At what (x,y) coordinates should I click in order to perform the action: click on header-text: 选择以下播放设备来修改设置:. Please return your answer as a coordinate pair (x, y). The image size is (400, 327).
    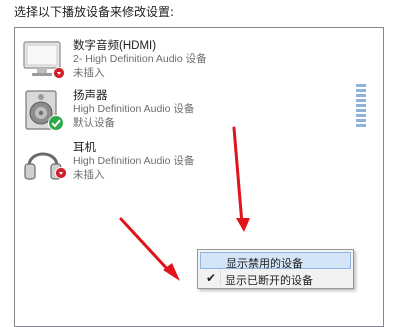
    Looking at the image, I should click on (94, 12).